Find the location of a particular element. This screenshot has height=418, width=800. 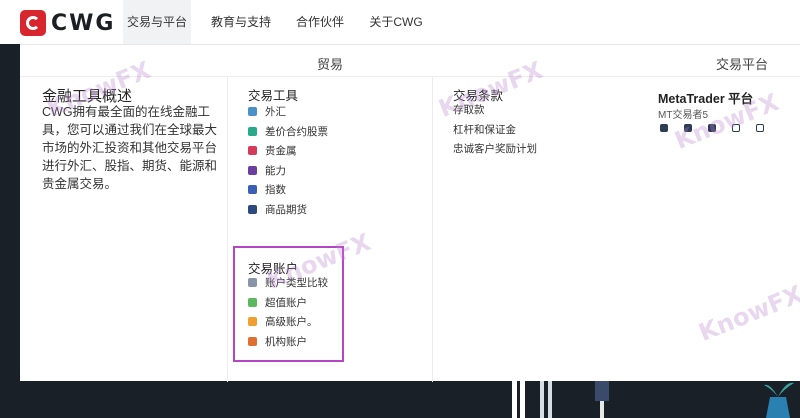

header-trade-label: 贸易 is located at coordinates (330, 64).